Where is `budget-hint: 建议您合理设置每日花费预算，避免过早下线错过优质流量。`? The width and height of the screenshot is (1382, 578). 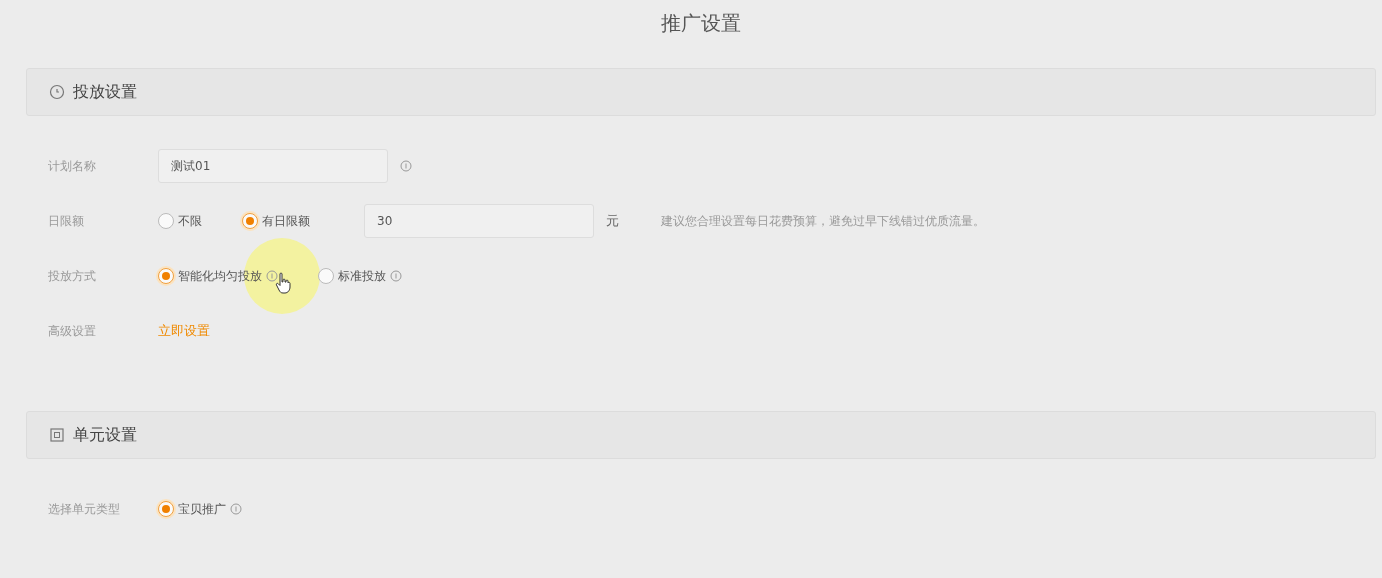 budget-hint: 建议您合理设置每日花费预算，避免过早下线错过优质流量。 is located at coordinates (823, 221).